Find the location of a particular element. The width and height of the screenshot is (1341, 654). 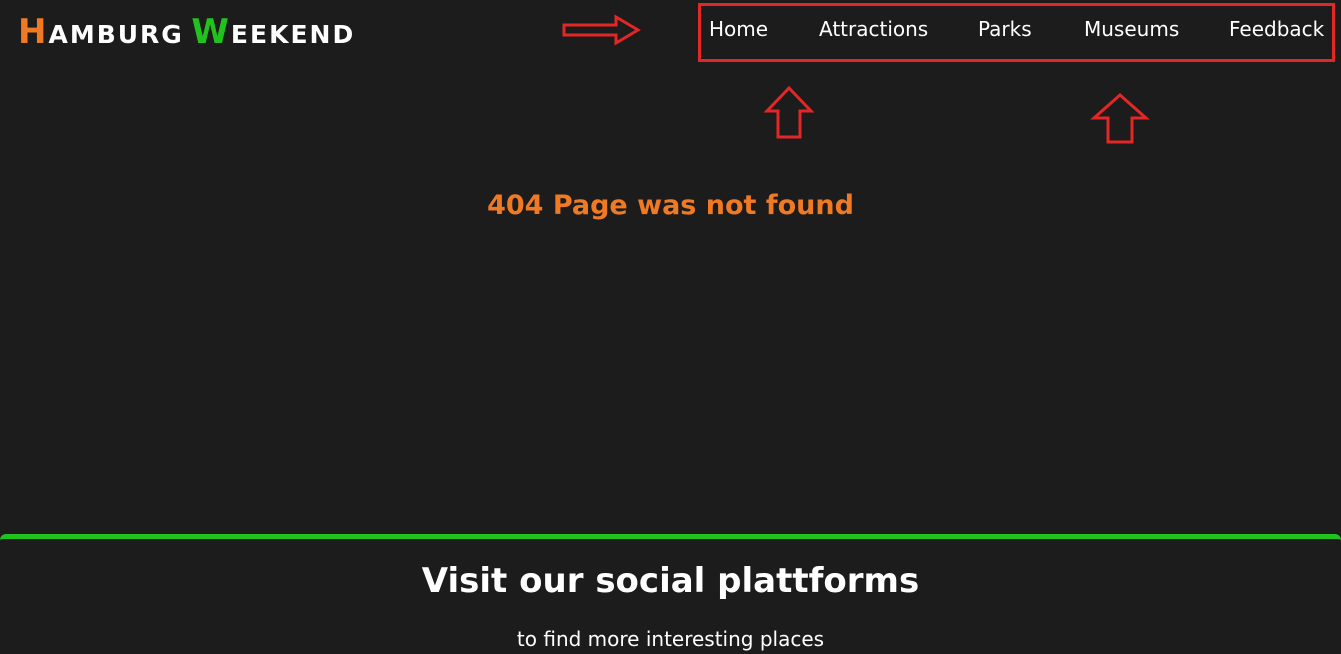

footer-title: Visit our social plattforms is located at coordinates (670, 581).